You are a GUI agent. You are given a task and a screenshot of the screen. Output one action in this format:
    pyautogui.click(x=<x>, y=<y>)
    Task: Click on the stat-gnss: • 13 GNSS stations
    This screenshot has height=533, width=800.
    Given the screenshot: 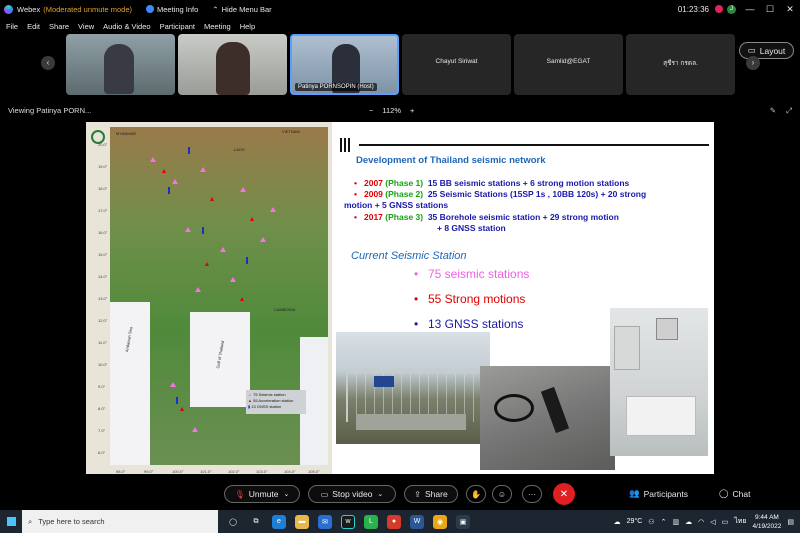 What is the action you would take?
    pyautogui.click(x=469, y=324)
    